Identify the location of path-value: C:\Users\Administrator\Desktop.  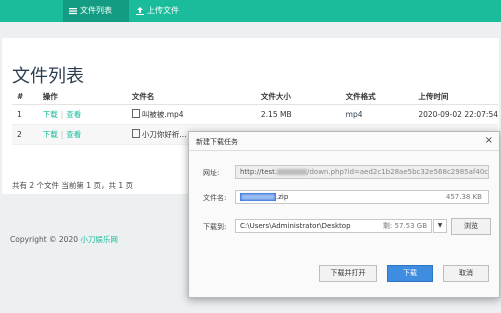
(295, 226).